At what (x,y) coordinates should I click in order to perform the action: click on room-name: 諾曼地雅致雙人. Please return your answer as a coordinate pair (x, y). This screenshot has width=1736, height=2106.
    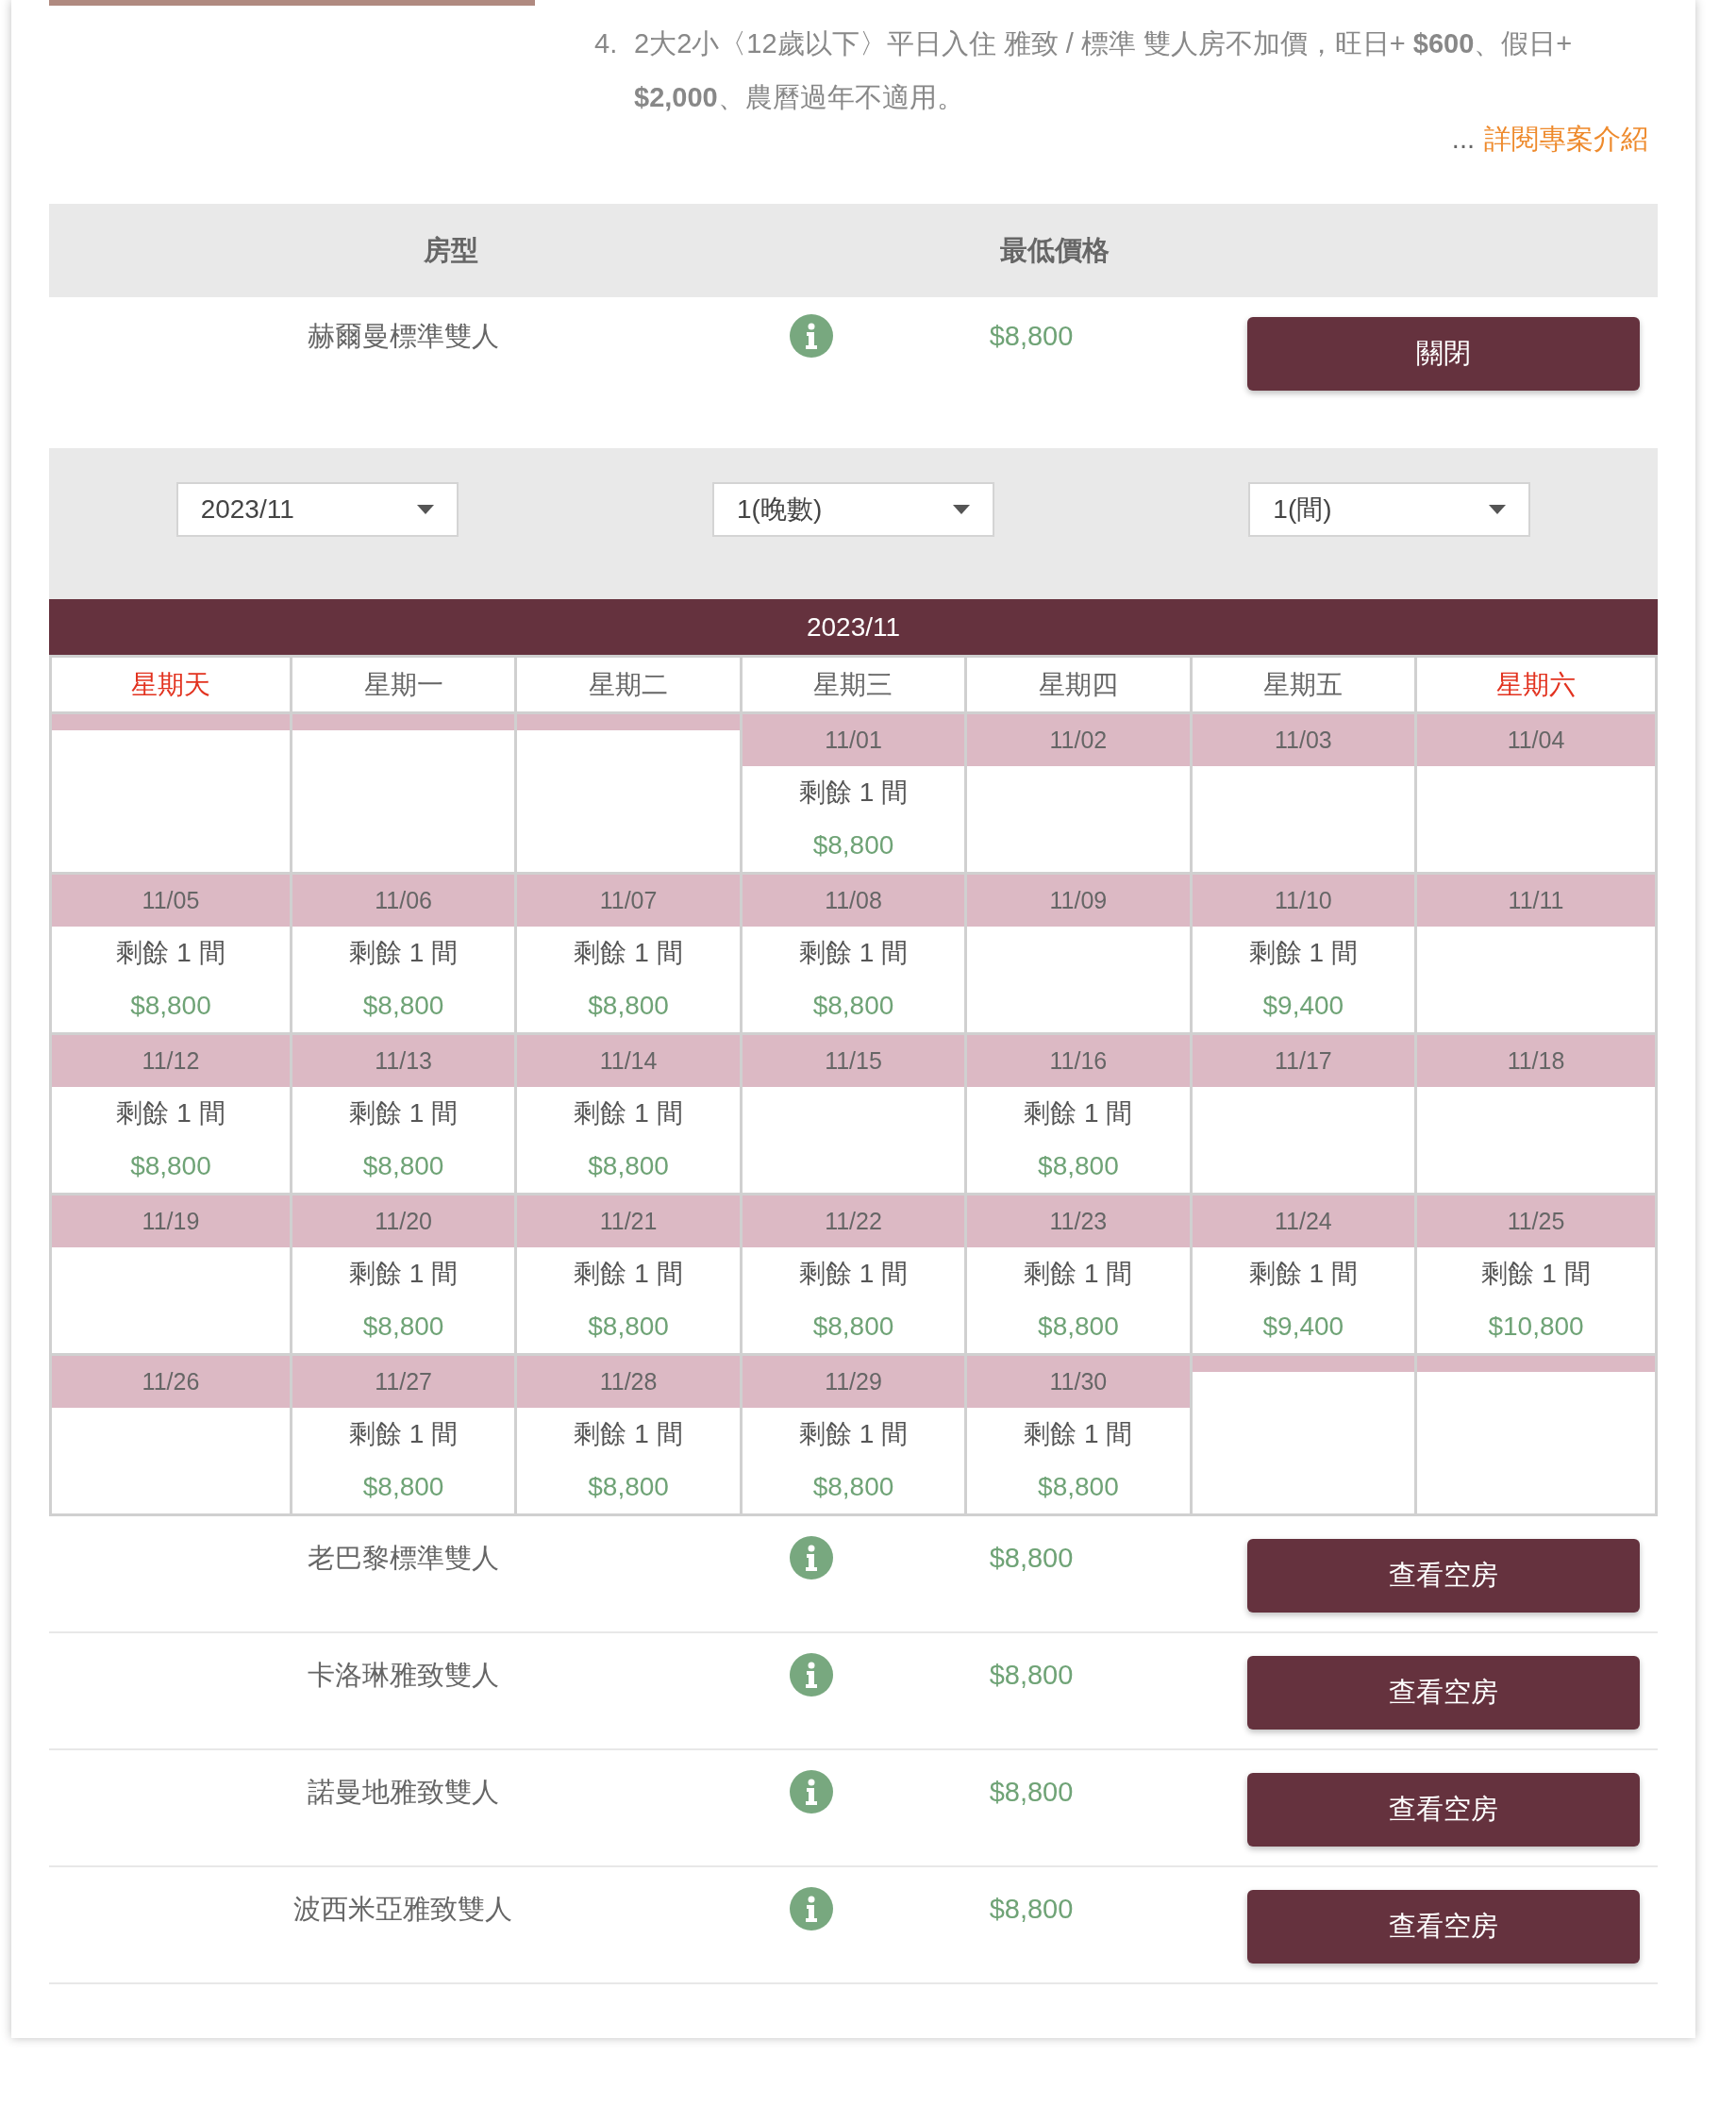
    Looking at the image, I should click on (403, 1793).